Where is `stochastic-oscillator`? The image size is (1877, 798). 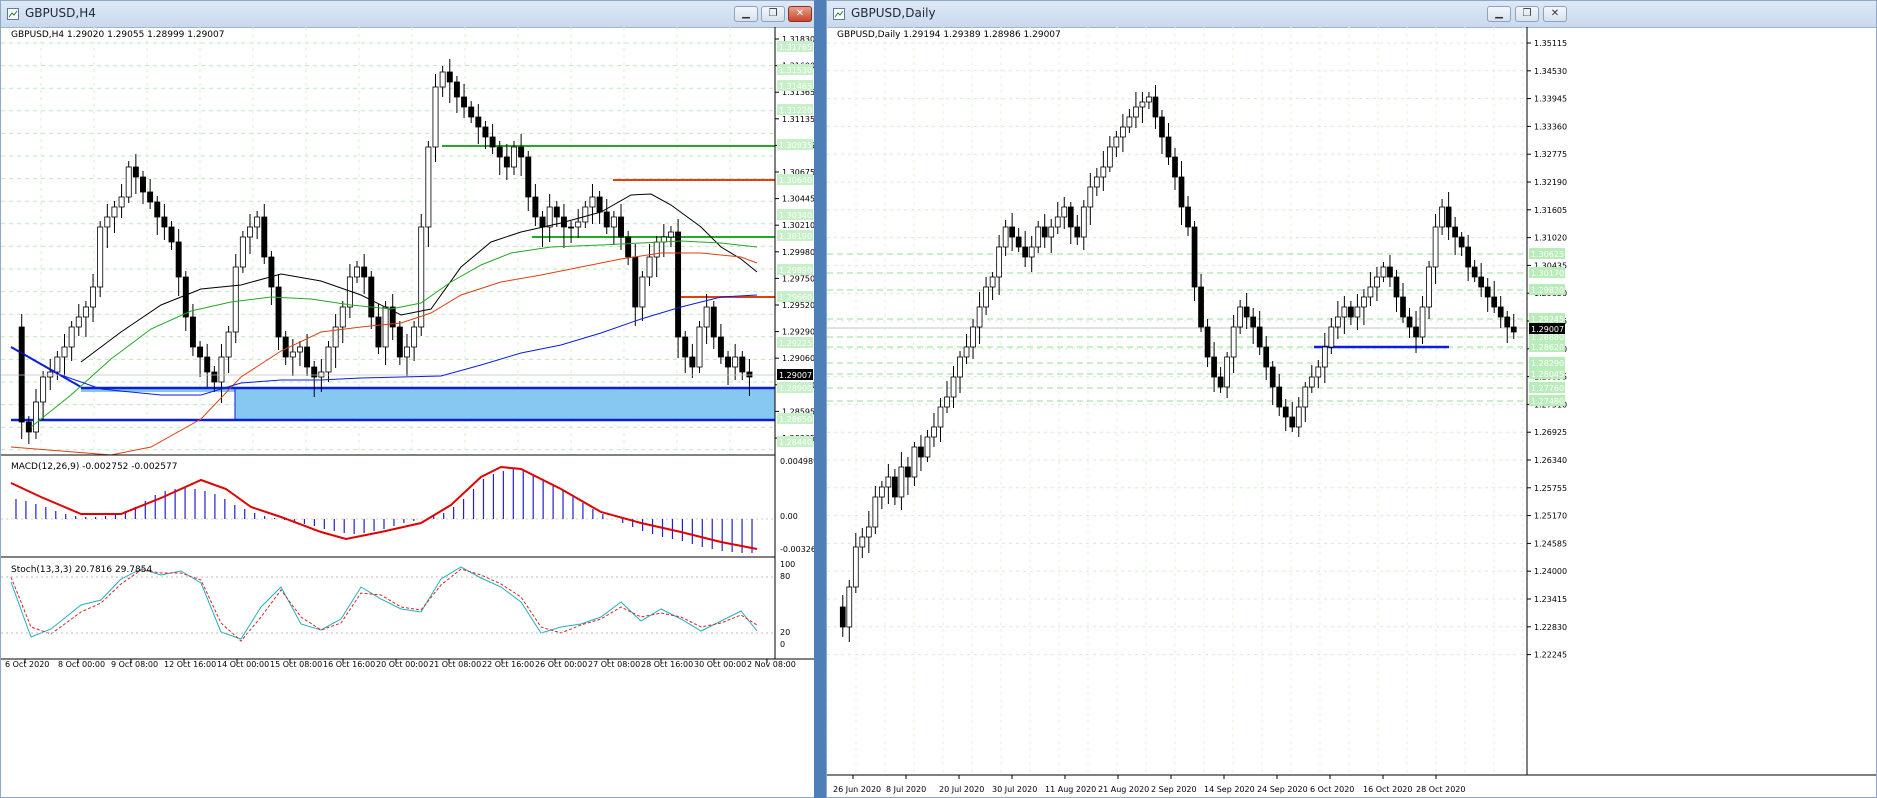
stochastic-oscillator is located at coordinates (384, 604).